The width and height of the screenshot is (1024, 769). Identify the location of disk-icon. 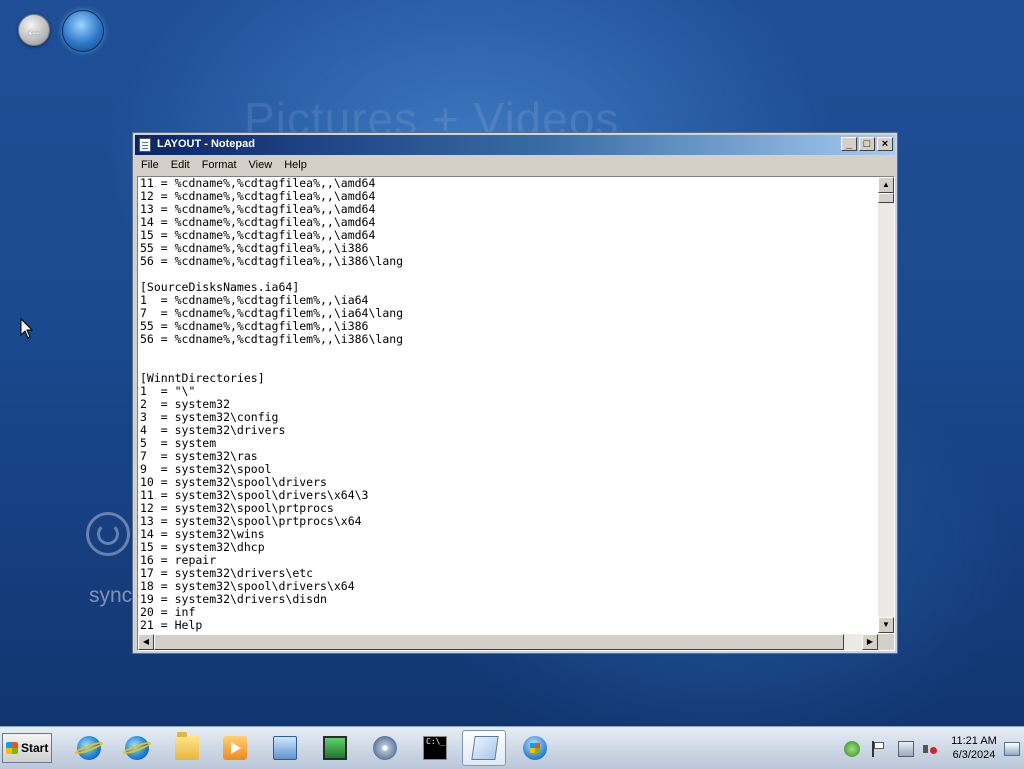
(385, 748).